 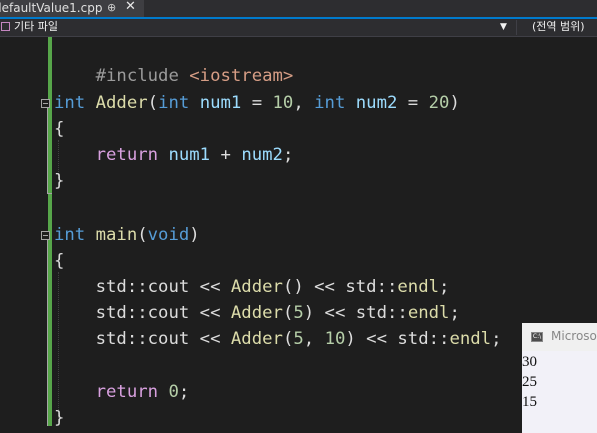 What do you see at coordinates (529, 362) in the screenshot?
I see `console-output-line: 30` at bounding box center [529, 362].